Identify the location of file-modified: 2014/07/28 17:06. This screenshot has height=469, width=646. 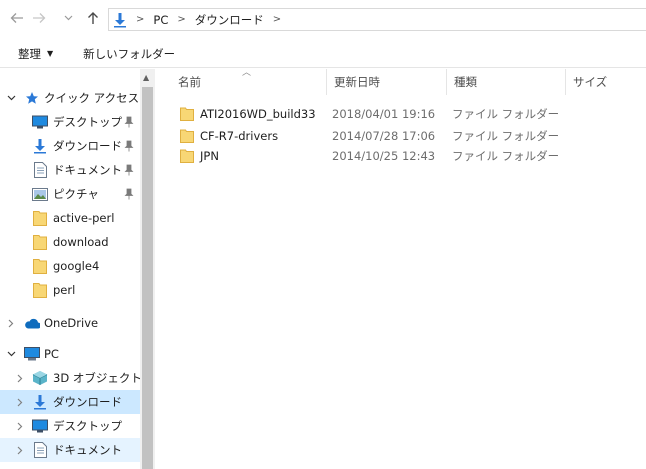
(384, 136).